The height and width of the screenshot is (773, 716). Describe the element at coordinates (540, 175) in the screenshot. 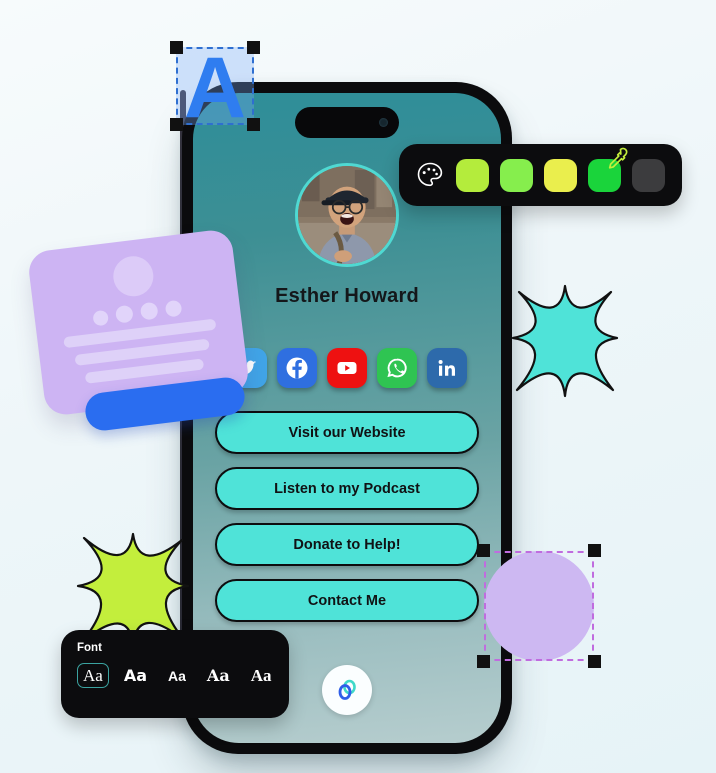

I see `color-palette-toolbar` at that location.